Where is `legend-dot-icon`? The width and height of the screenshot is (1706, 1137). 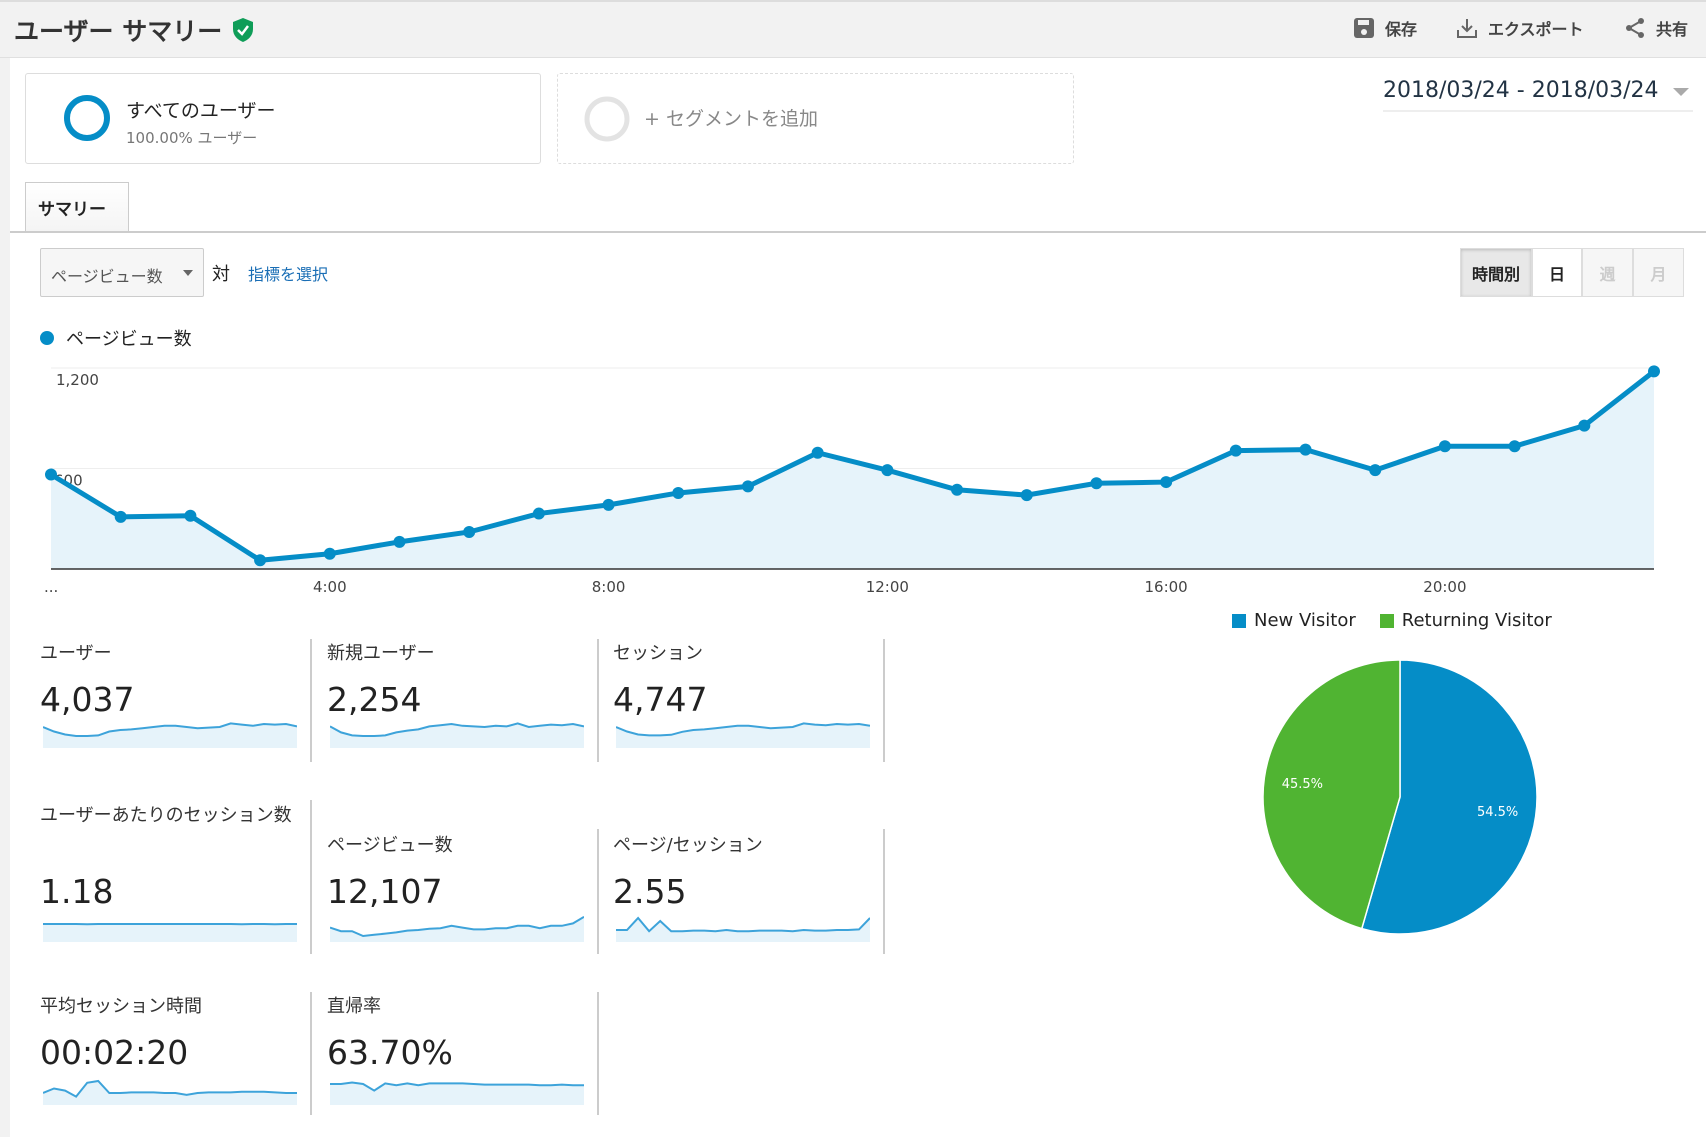
legend-dot-icon is located at coordinates (47, 338).